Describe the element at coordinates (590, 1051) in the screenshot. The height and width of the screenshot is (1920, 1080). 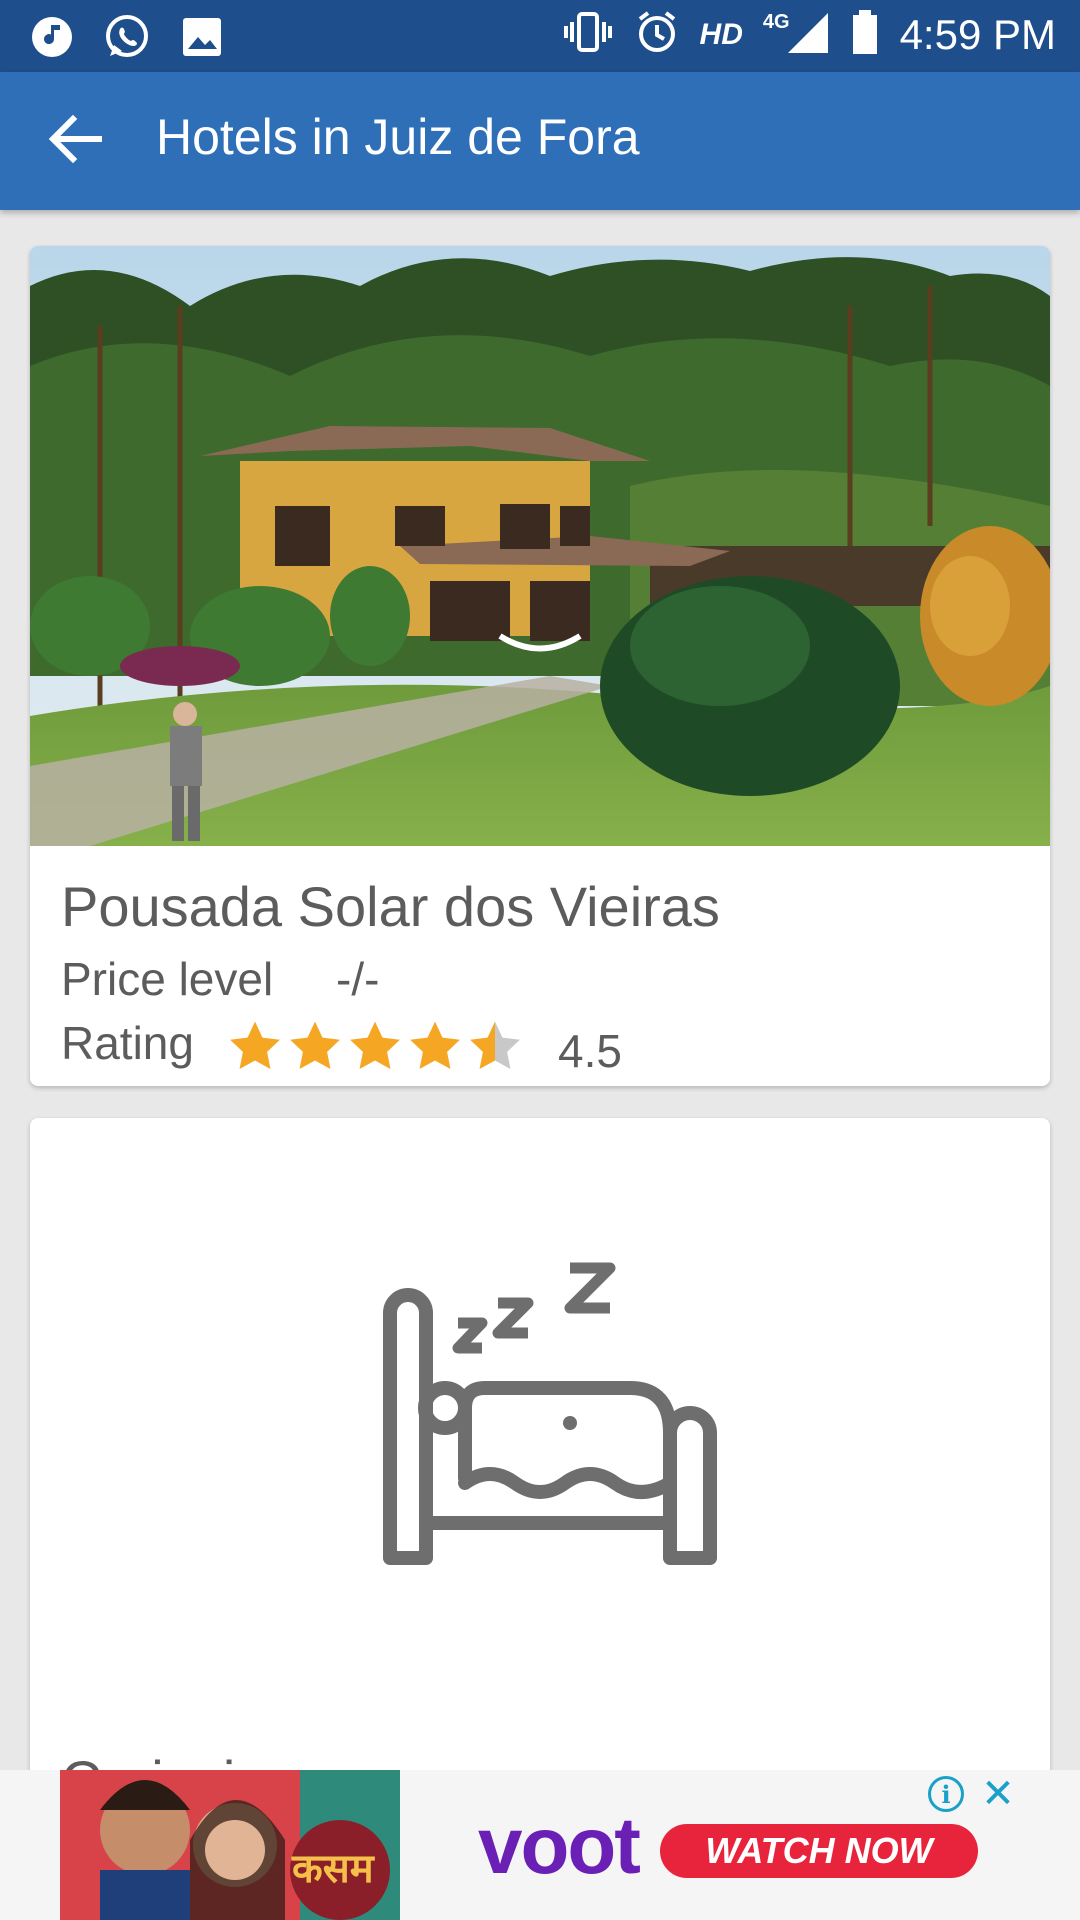
I see `rating-value: 4.5` at that location.